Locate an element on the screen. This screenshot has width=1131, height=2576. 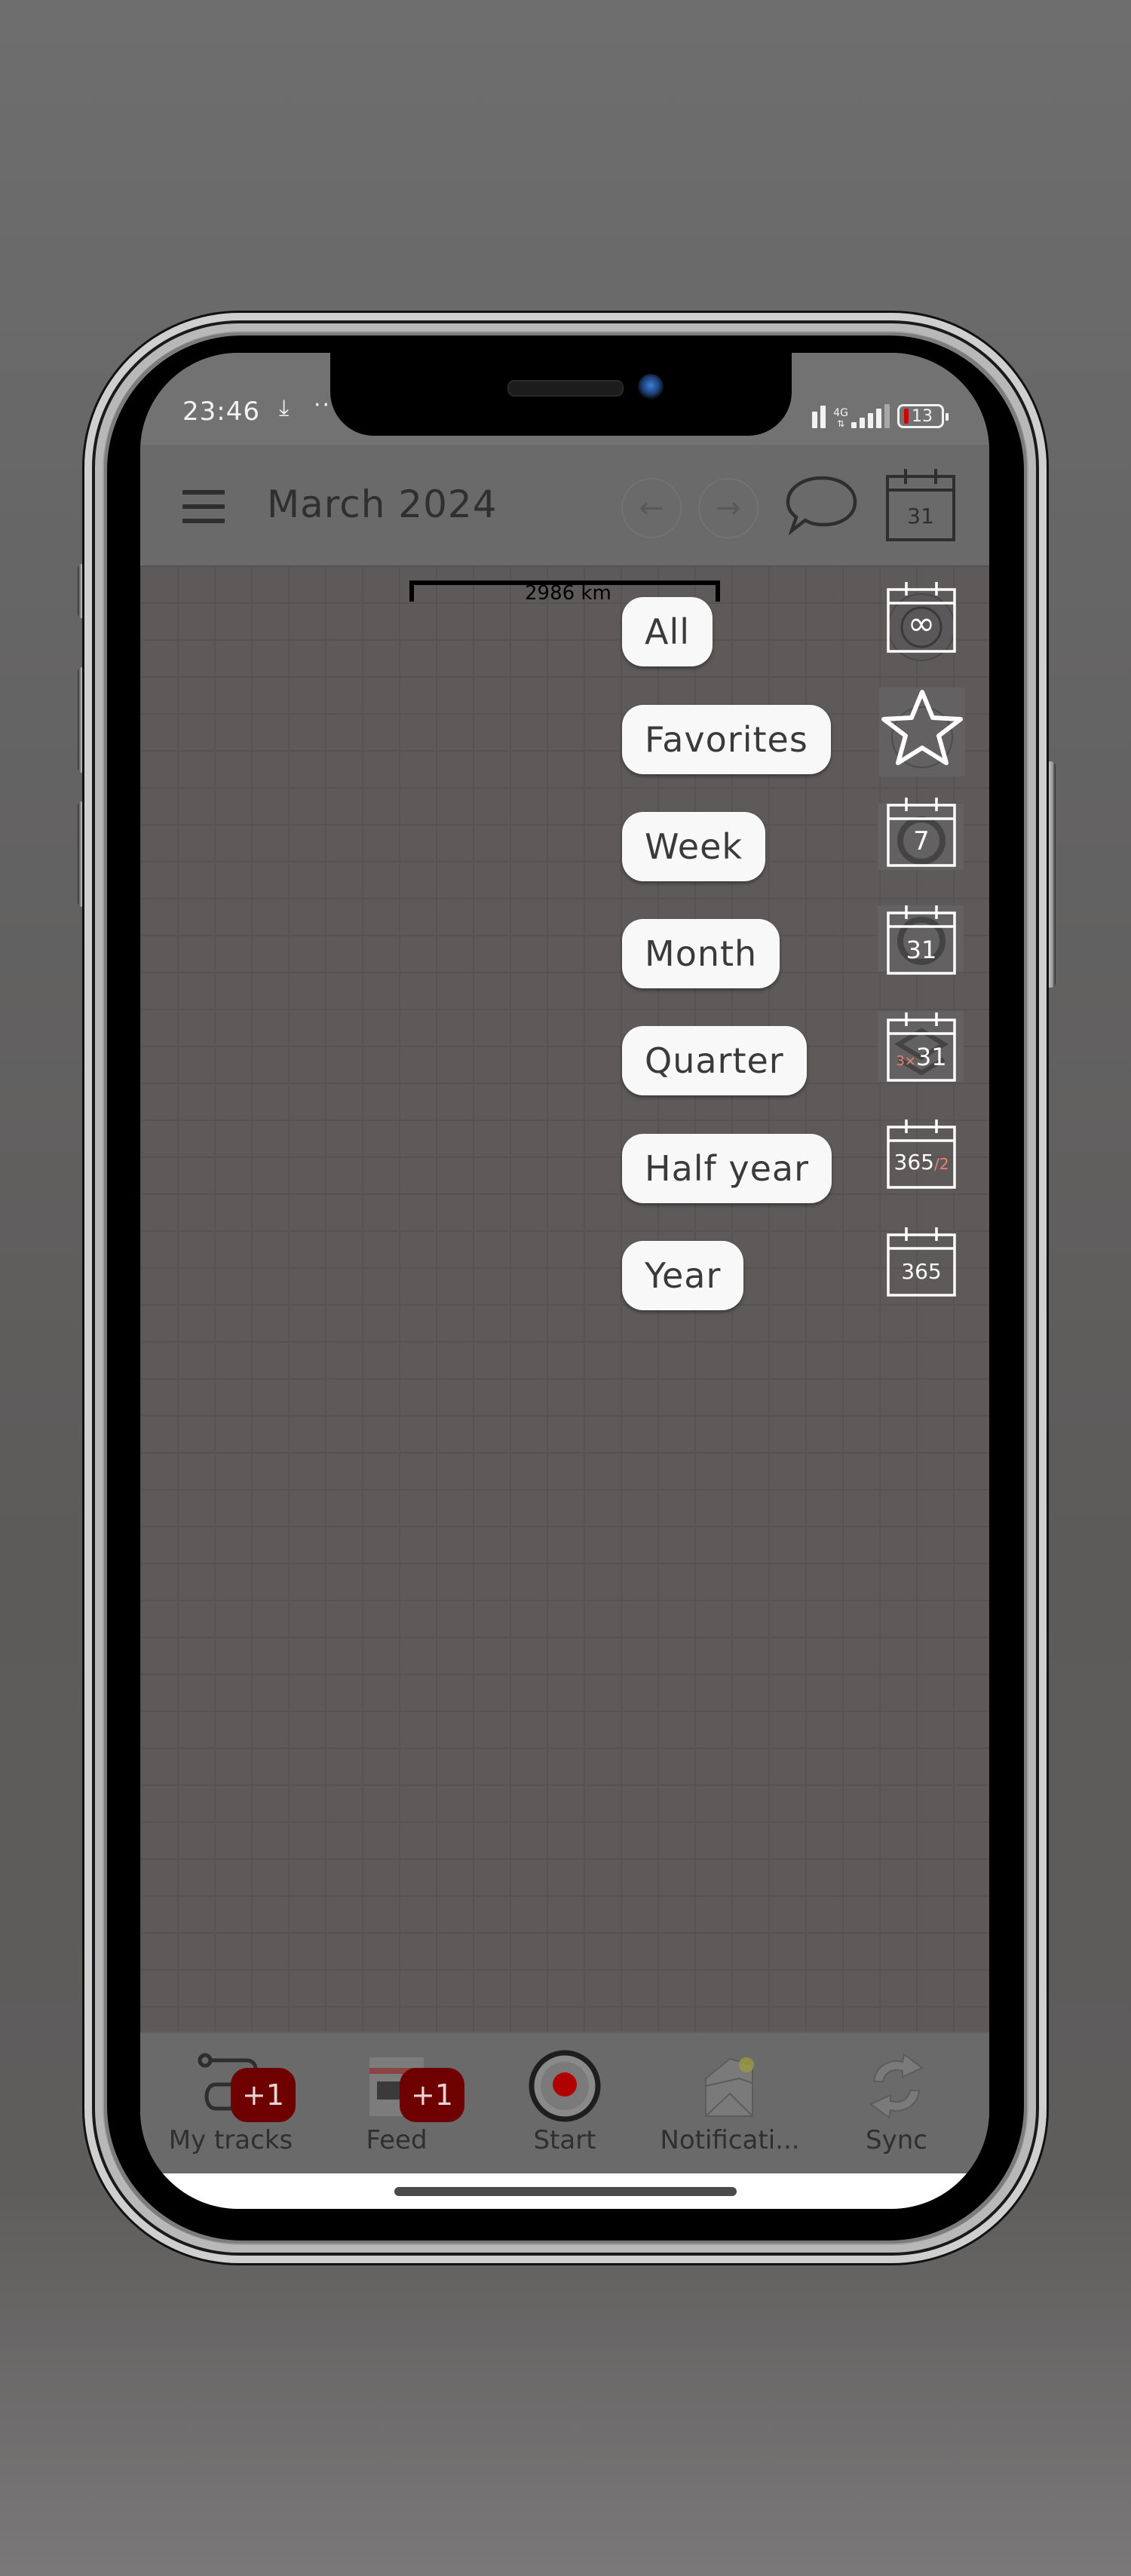
half-year-divisor: /2 is located at coordinates (941, 1164).